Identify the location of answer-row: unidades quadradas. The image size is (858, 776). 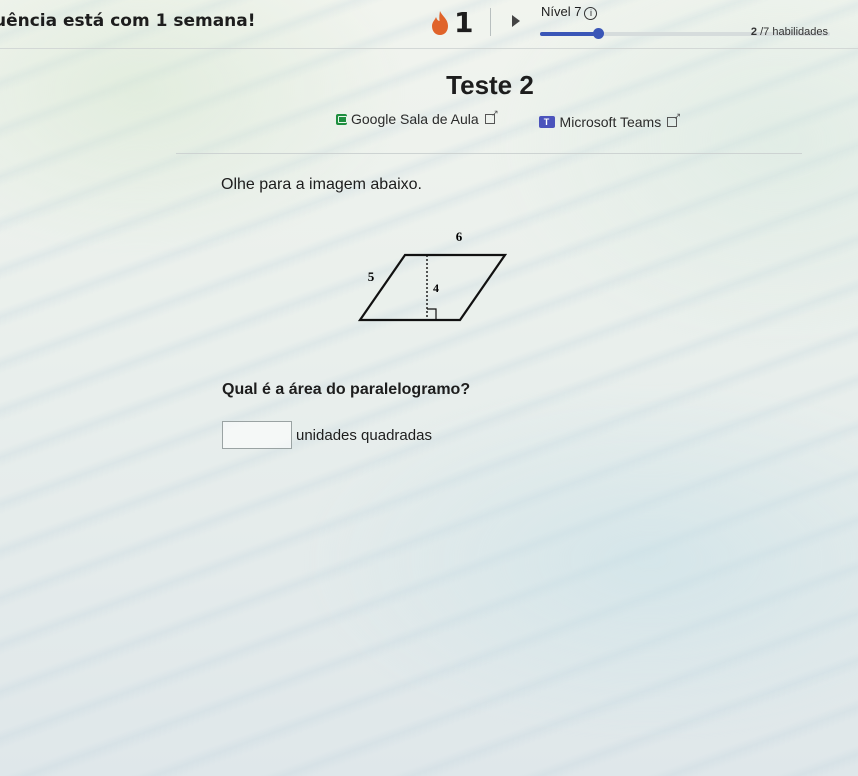
(327, 435).